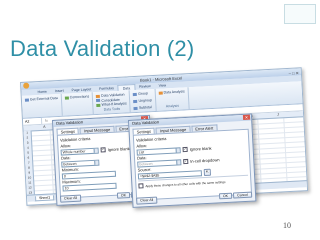  Describe the element at coordinates (186, 161) in the screenshot. I see `in-cell-dropdown-checkbox: ✓` at that location.